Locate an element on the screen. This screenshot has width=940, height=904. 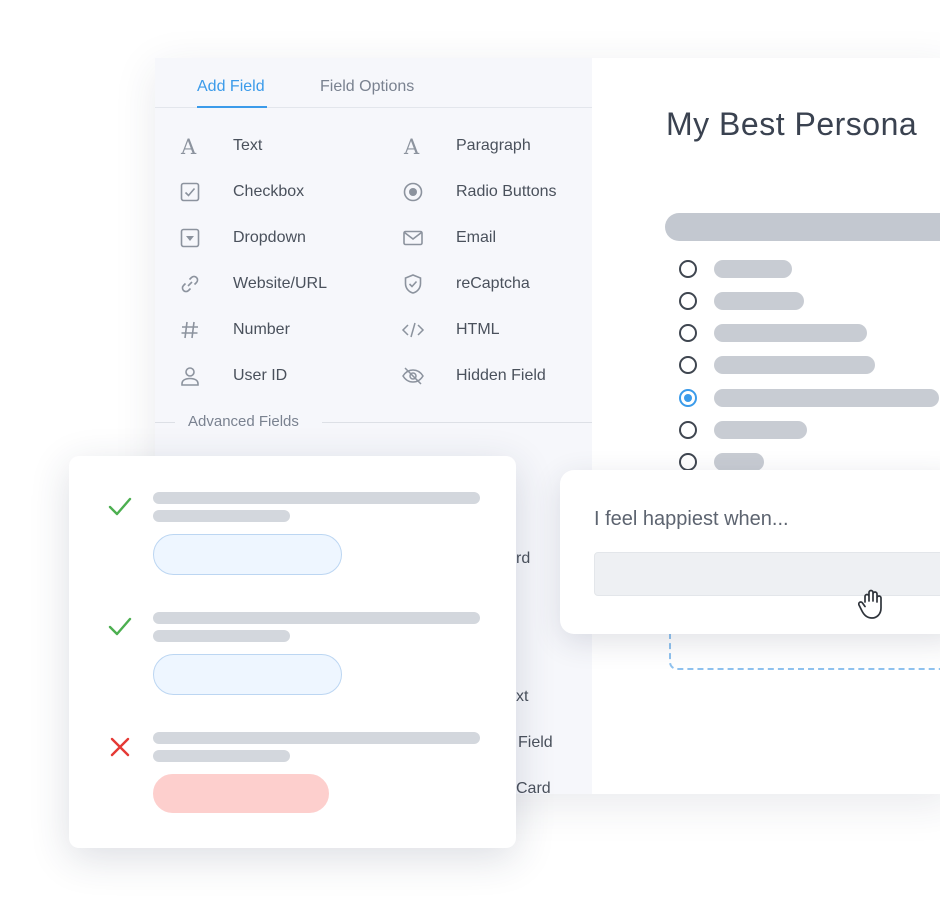
field-type-dropdown: Dropdown is located at coordinates (277, 238).